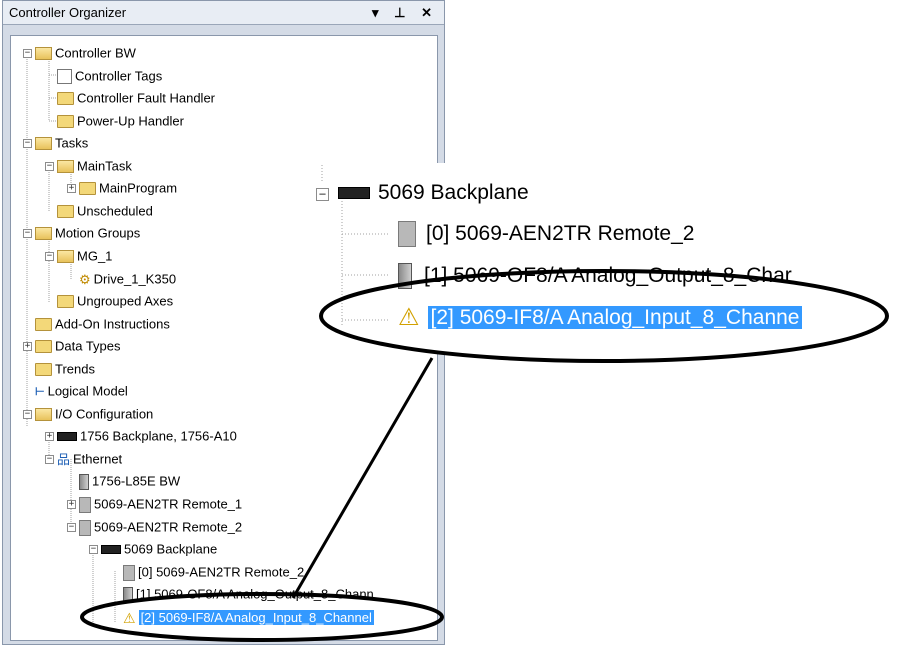 The width and height of the screenshot is (906, 647). Describe the element at coordinates (160, 527) in the screenshot. I see `tree-item-remote-2: 5069-AEN2TR Remote_2` at that location.